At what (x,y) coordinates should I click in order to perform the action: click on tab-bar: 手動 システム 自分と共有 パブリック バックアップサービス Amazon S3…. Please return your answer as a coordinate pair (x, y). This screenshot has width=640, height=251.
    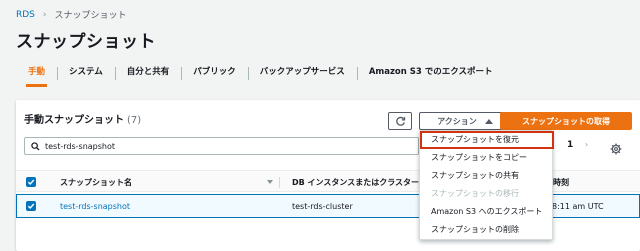
    Looking at the image, I should click on (320, 73).